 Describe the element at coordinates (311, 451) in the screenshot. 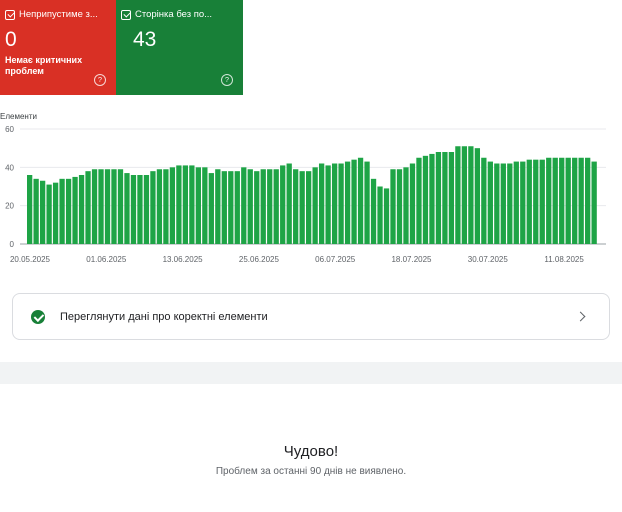

I see `status-title: Чудово!` at that location.